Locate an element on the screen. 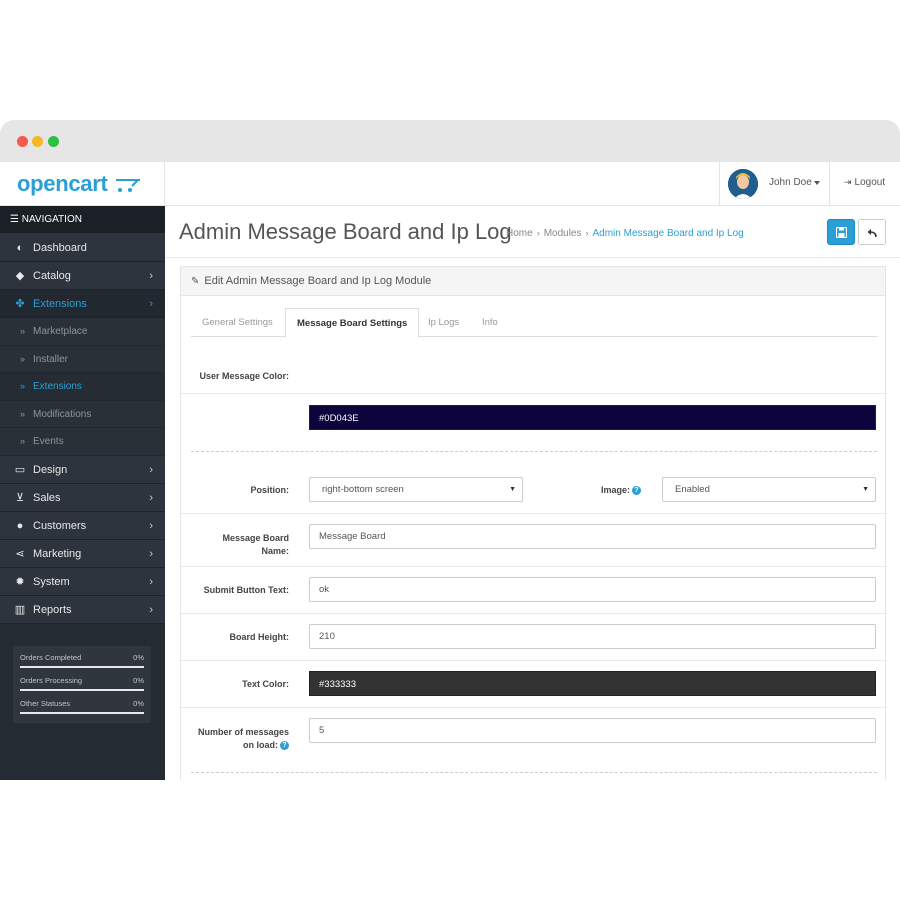 The width and height of the screenshot is (900, 900). stat-row: Other Statuses 0% is located at coordinates (82, 710).